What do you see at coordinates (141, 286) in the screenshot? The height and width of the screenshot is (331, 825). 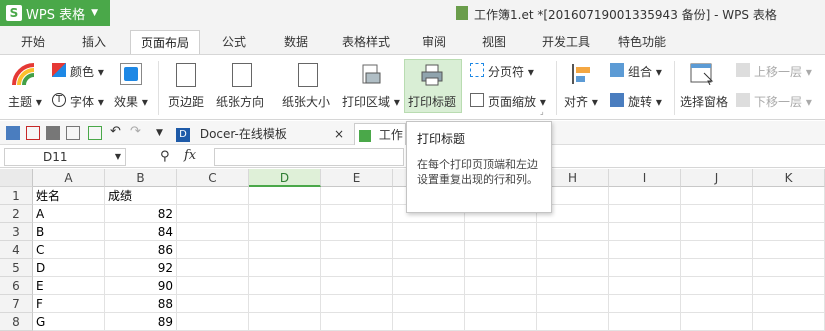 I see `cell-b6: 90` at bounding box center [141, 286].